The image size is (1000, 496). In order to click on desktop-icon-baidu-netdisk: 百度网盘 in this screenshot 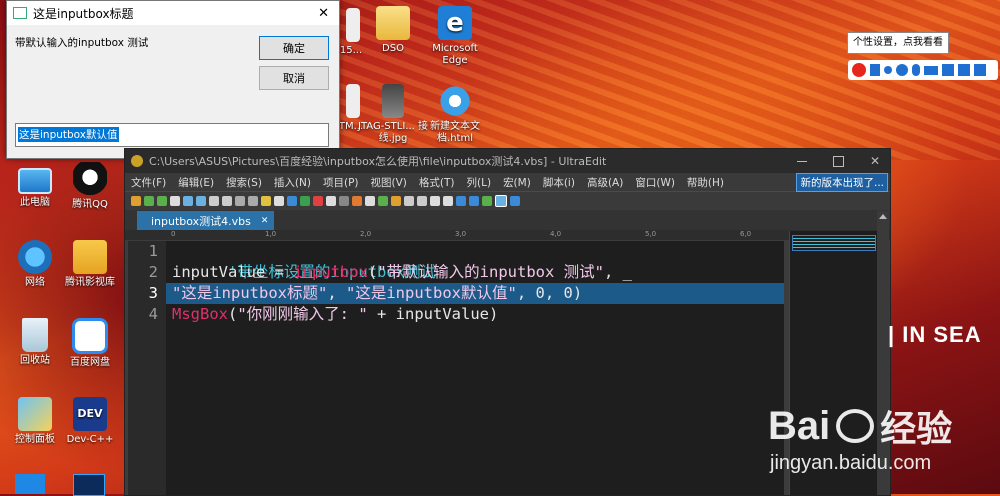, I will do `click(90, 343)`.